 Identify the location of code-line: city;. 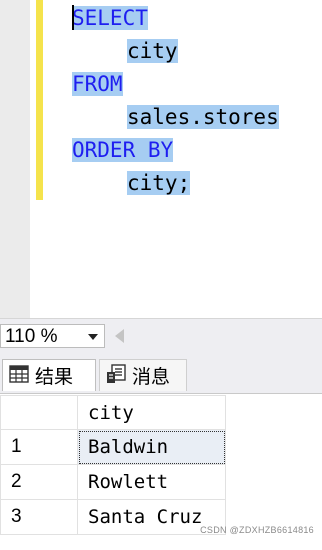
(159, 183).